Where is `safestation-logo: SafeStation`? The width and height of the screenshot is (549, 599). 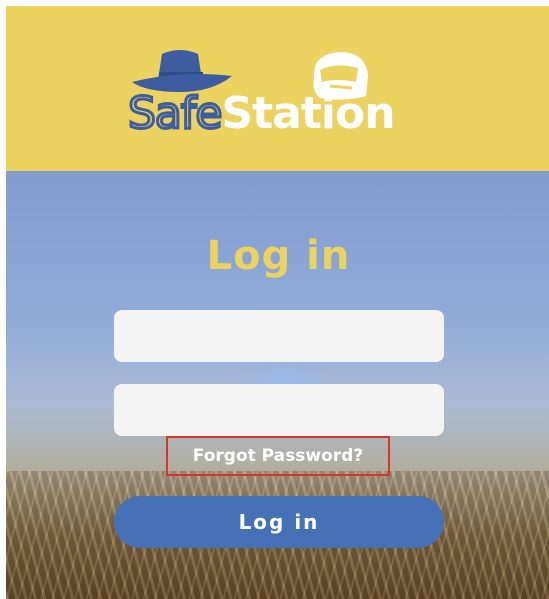
safestation-logo: SafeStation is located at coordinates (284, 96).